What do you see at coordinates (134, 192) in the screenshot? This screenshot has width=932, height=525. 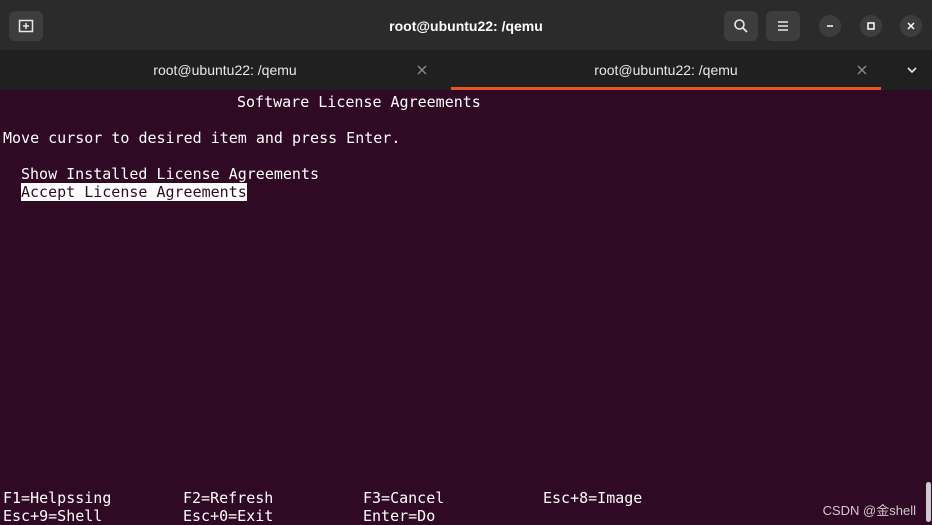 I see `menu-item-accept-license: Accept License Agreements` at bounding box center [134, 192].